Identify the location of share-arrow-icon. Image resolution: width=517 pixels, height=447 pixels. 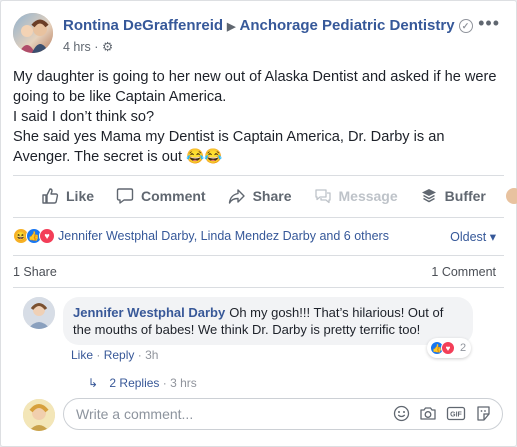
(236, 196).